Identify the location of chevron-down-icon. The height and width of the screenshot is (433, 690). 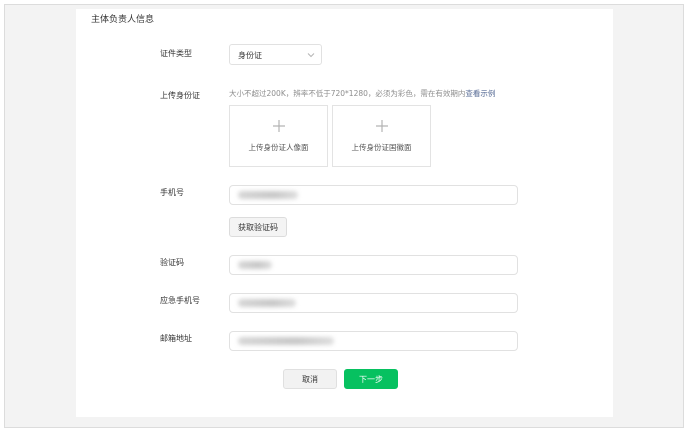
(311, 55).